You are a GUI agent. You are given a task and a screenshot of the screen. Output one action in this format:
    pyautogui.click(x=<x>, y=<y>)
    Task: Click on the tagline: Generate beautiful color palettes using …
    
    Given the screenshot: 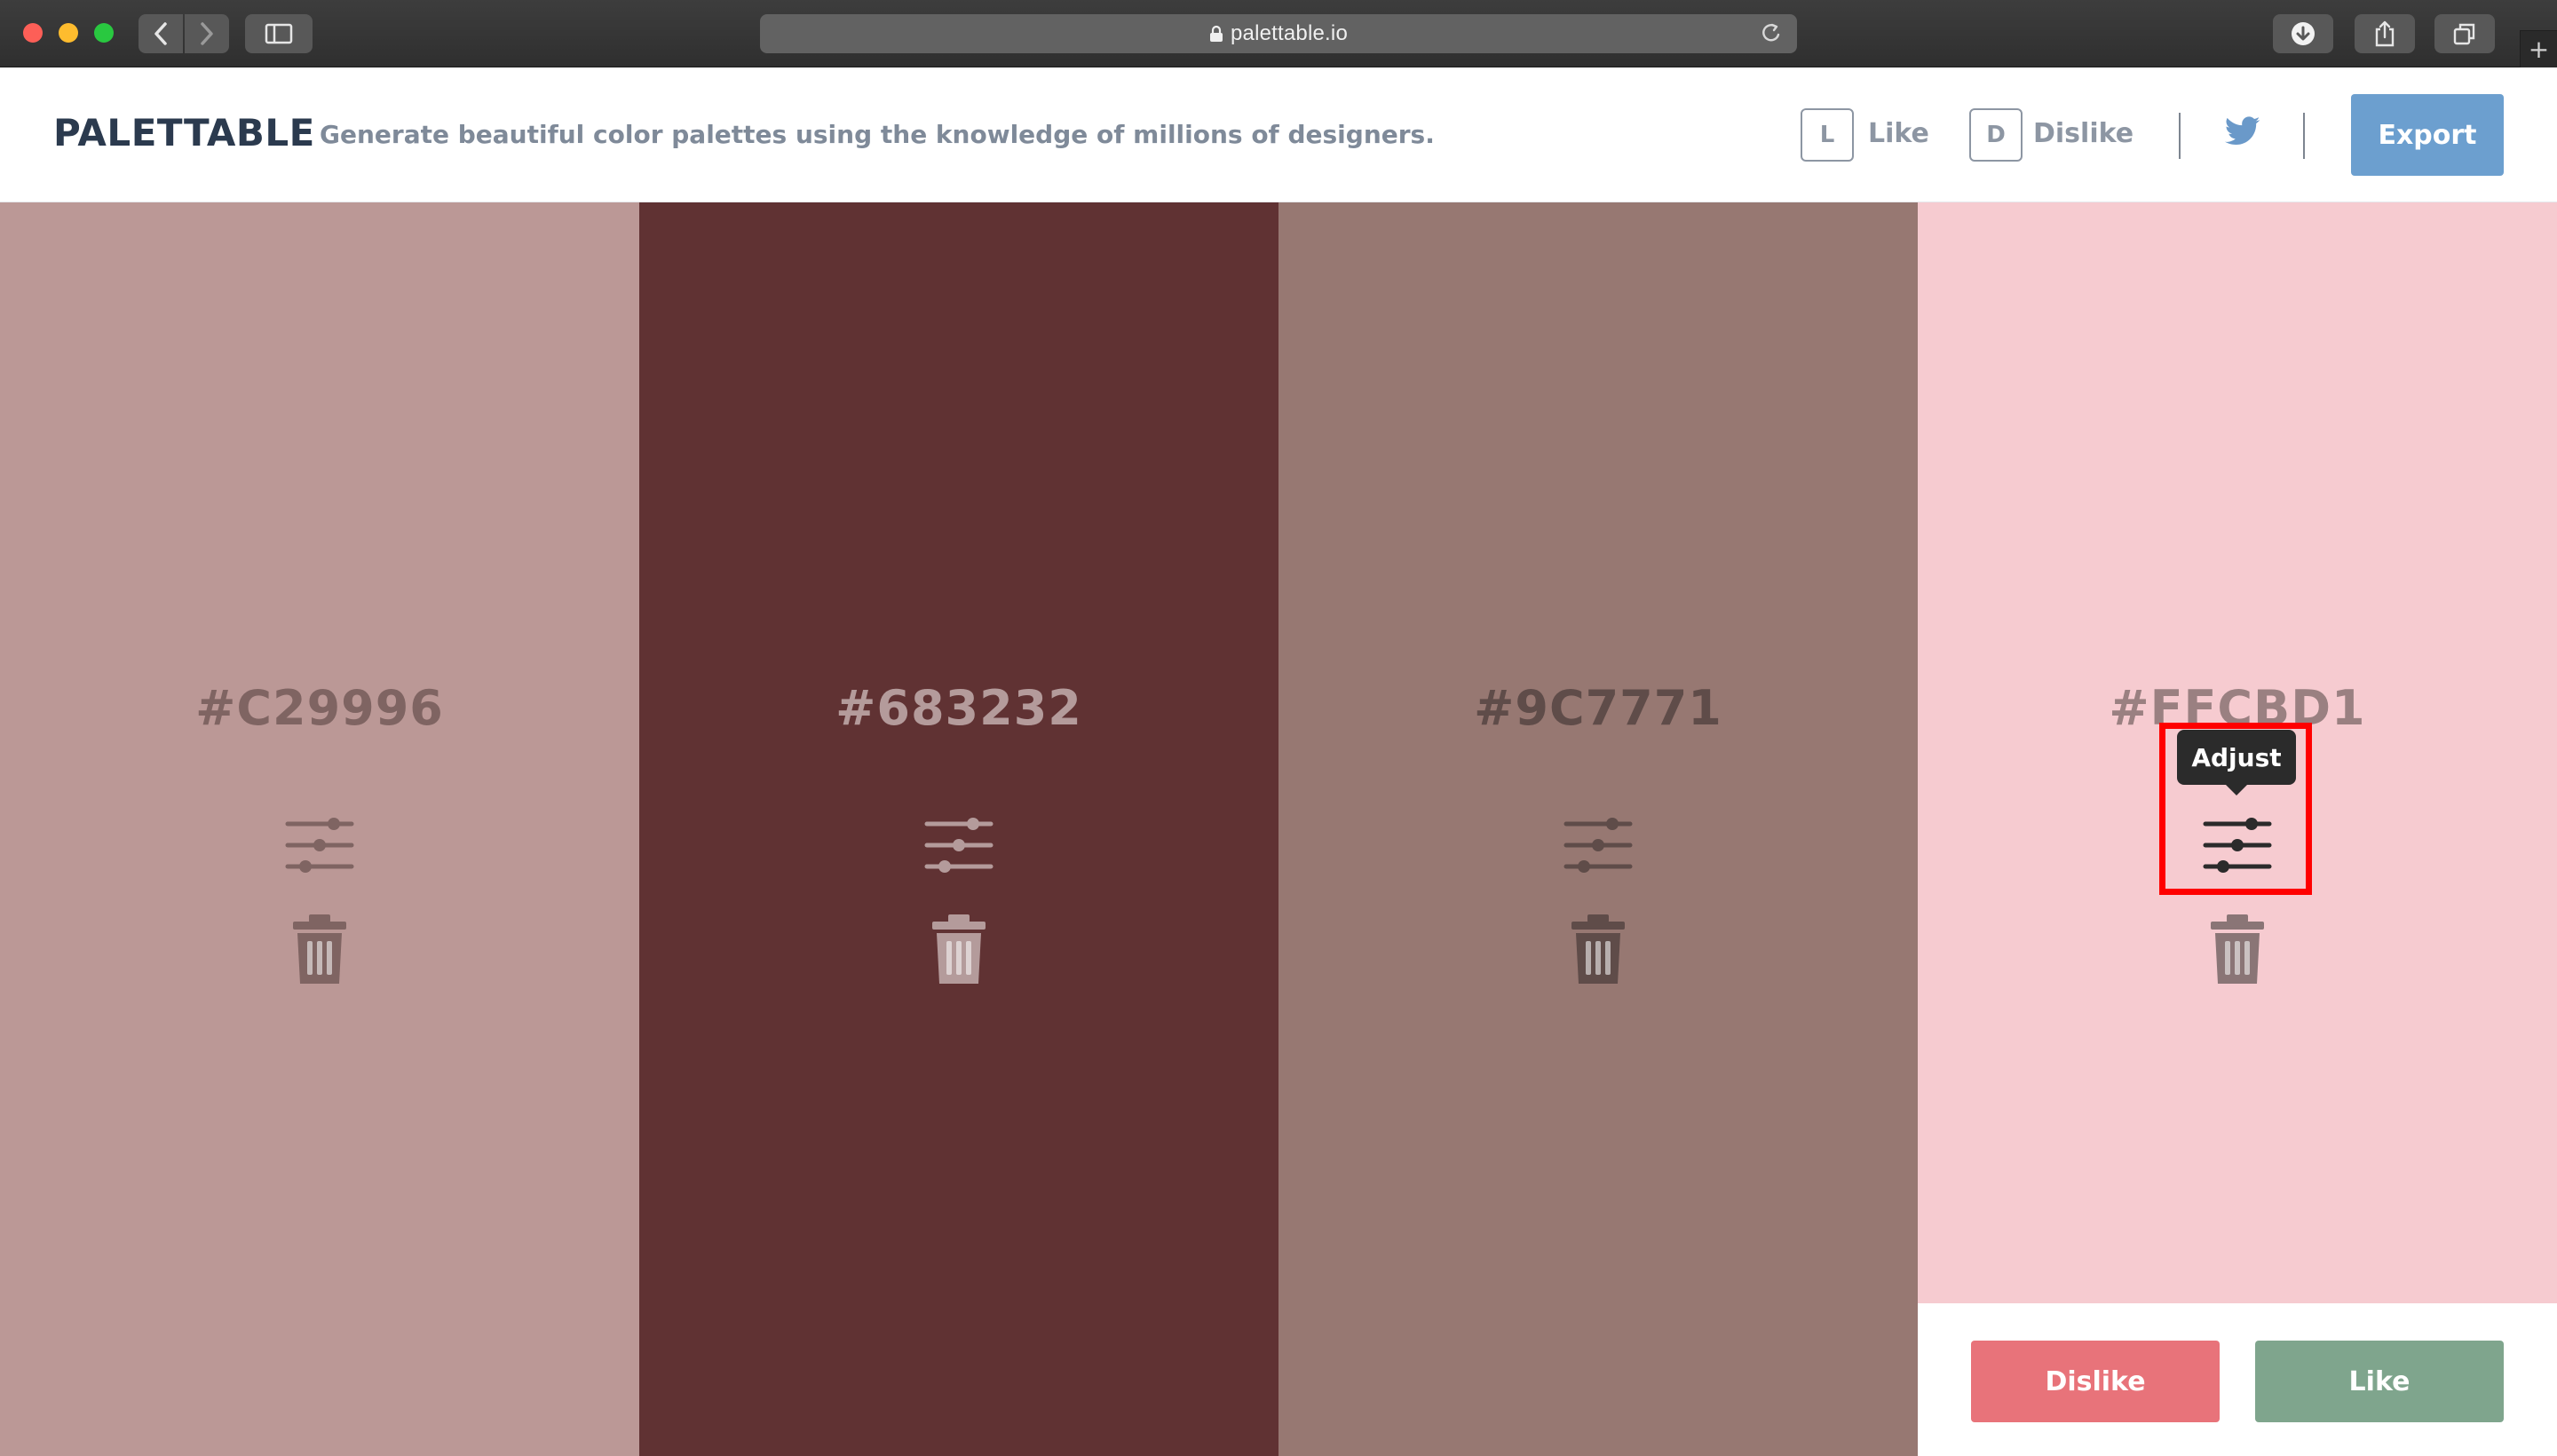 What is the action you would take?
    pyautogui.click(x=877, y=134)
    